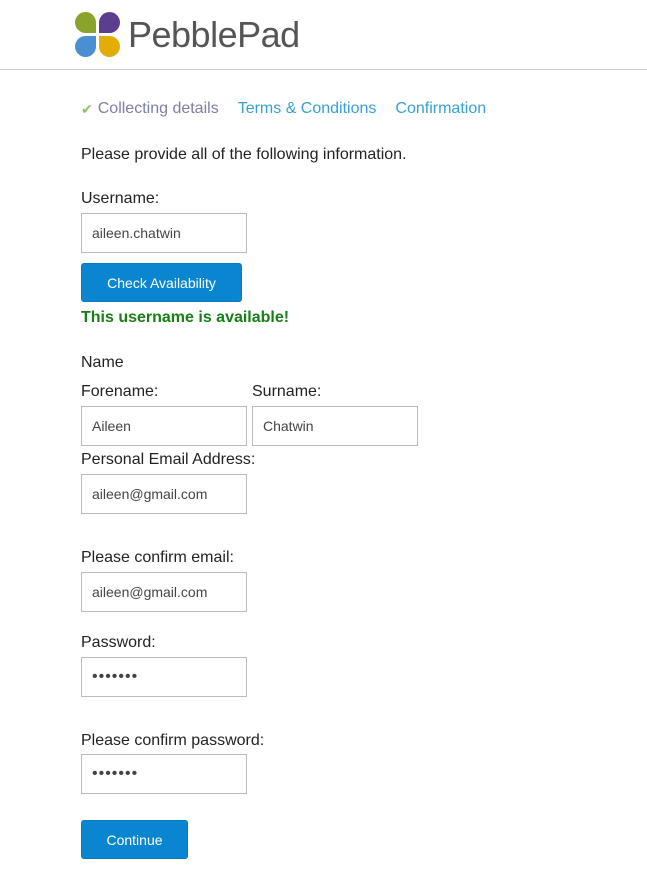 The height and width of the screenshot is (885, 647). Describe the element at coordinates (158, 108) in the screenshot. I see `step-label: Collecting details` at that location.